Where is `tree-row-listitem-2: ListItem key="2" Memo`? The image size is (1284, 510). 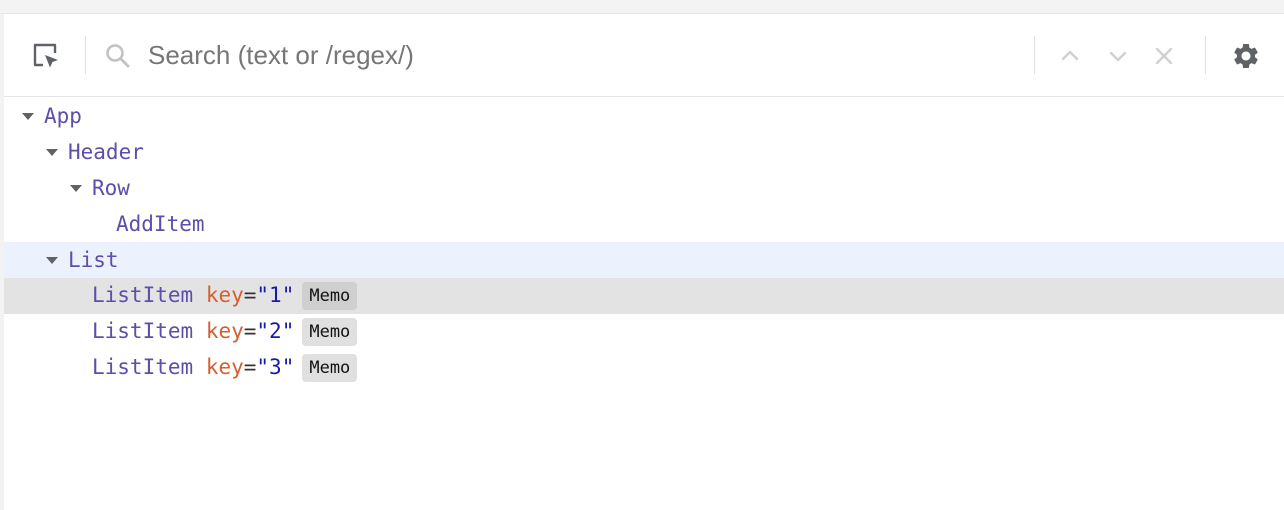
tree-row-listitem-2: ListItem key="2" Memo is located at coordinates (644, 332).